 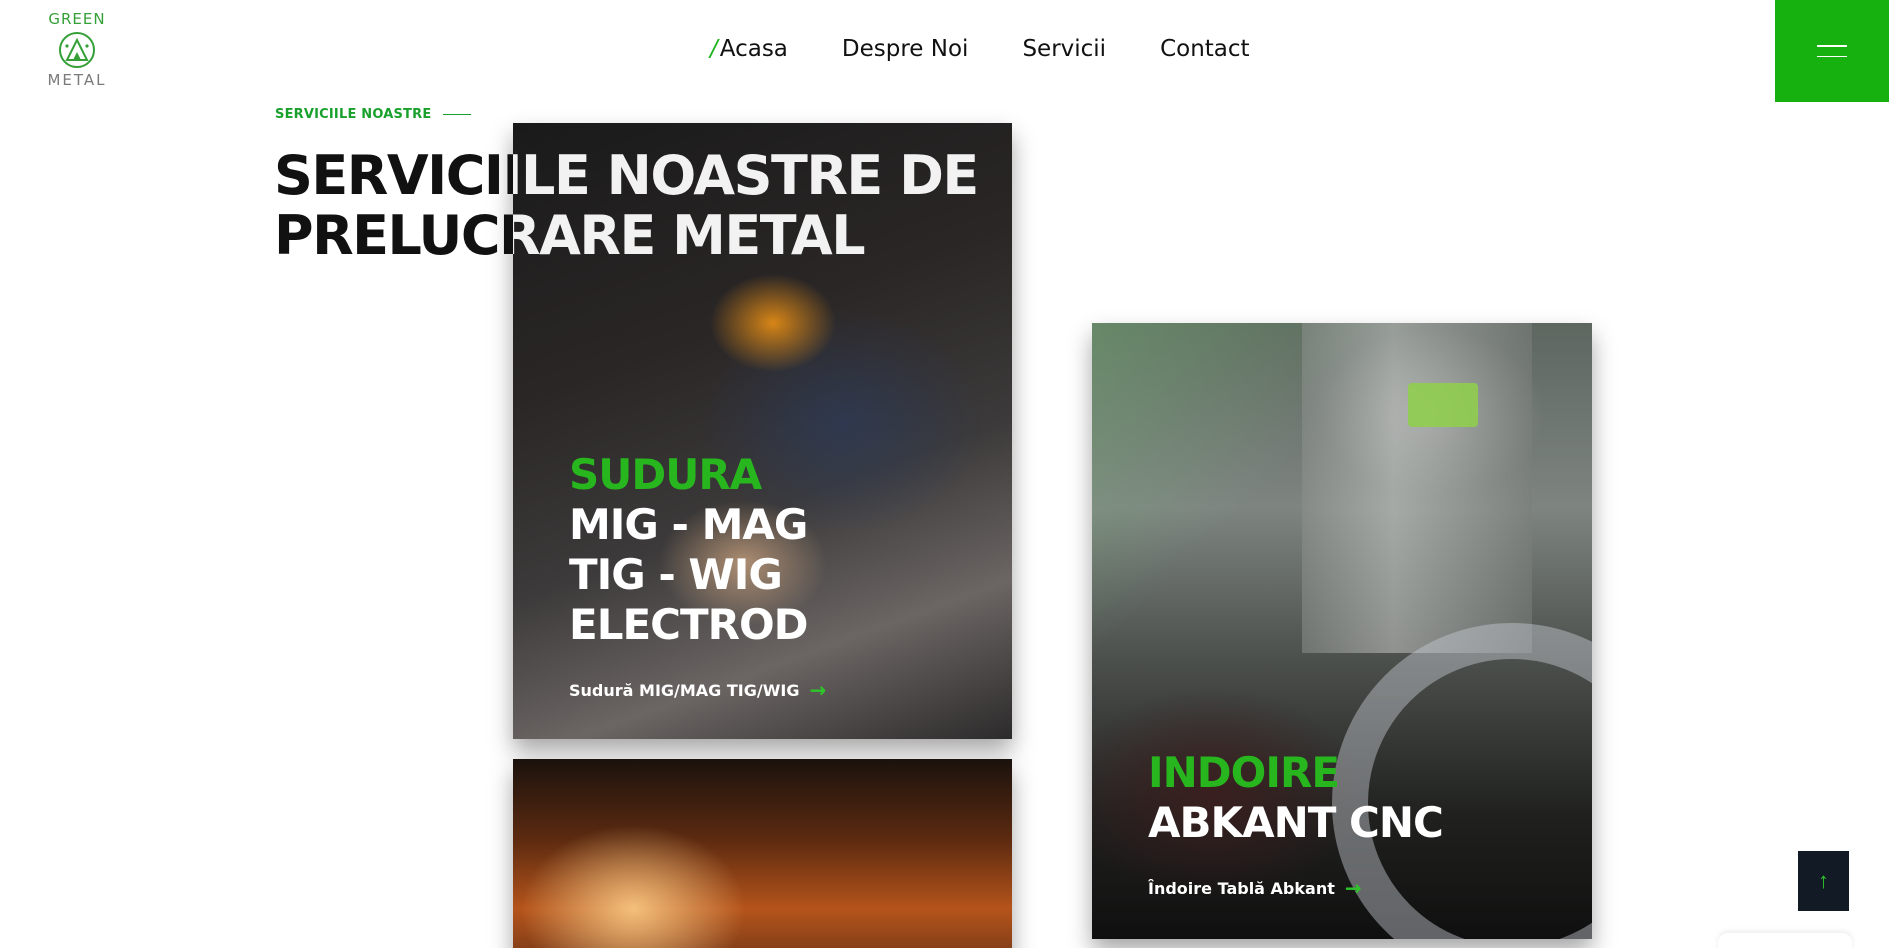 I want to click on nav-item-contact: Contact, so click(x=1204, y=49).